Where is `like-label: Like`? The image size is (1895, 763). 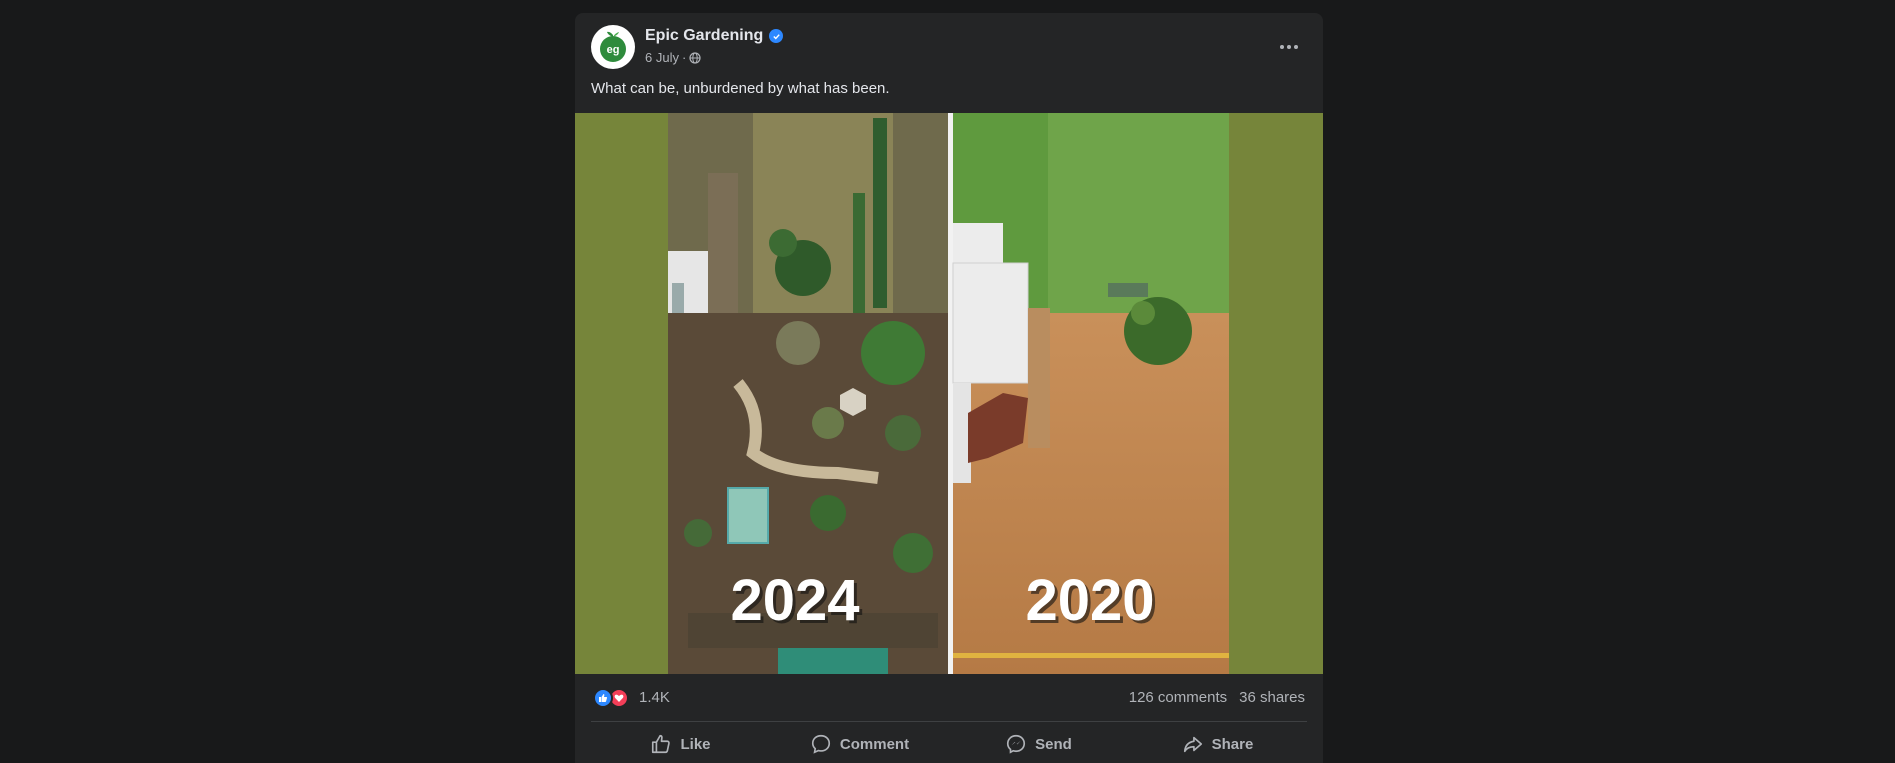
like-label: Like is located at coordinates (695, 744).